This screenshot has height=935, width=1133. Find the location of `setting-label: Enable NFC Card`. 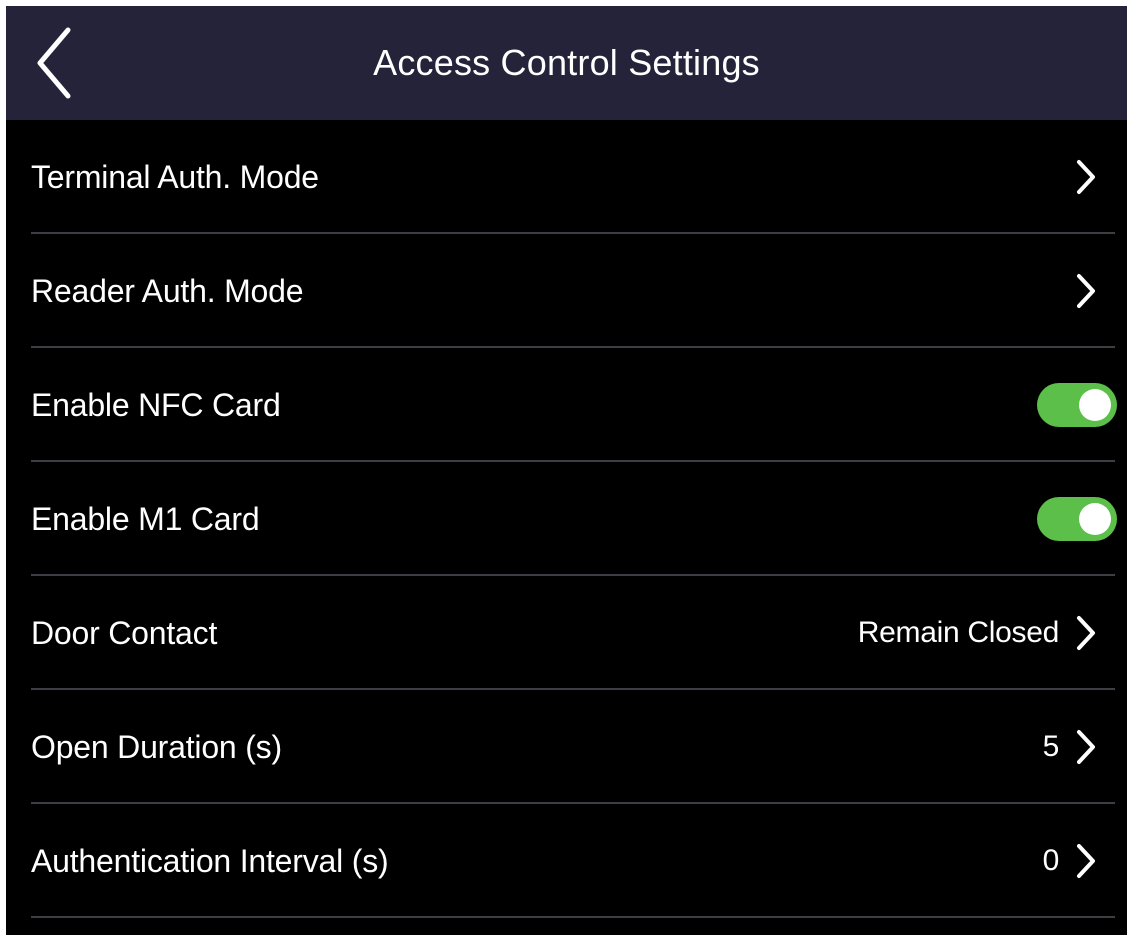

setting-label: Enable NFC Card is located at coordinates (156, 405).